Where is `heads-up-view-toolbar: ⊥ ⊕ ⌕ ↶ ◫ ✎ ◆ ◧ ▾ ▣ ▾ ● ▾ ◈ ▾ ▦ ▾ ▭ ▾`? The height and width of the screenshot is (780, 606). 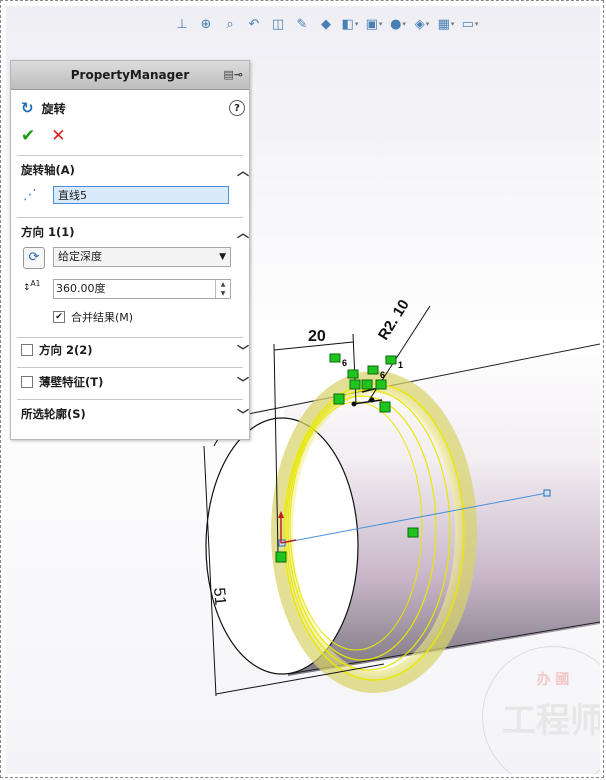
heads-up-view-toolbar: ⊥ ⊕ ⌕ ↶ ◫ ✎ ◆ ◧ ▾ ▣ ▾ ● ▾ ◈ ▾ ▦ ▾ ▭ ▾ is located at coordinates (326, 24).